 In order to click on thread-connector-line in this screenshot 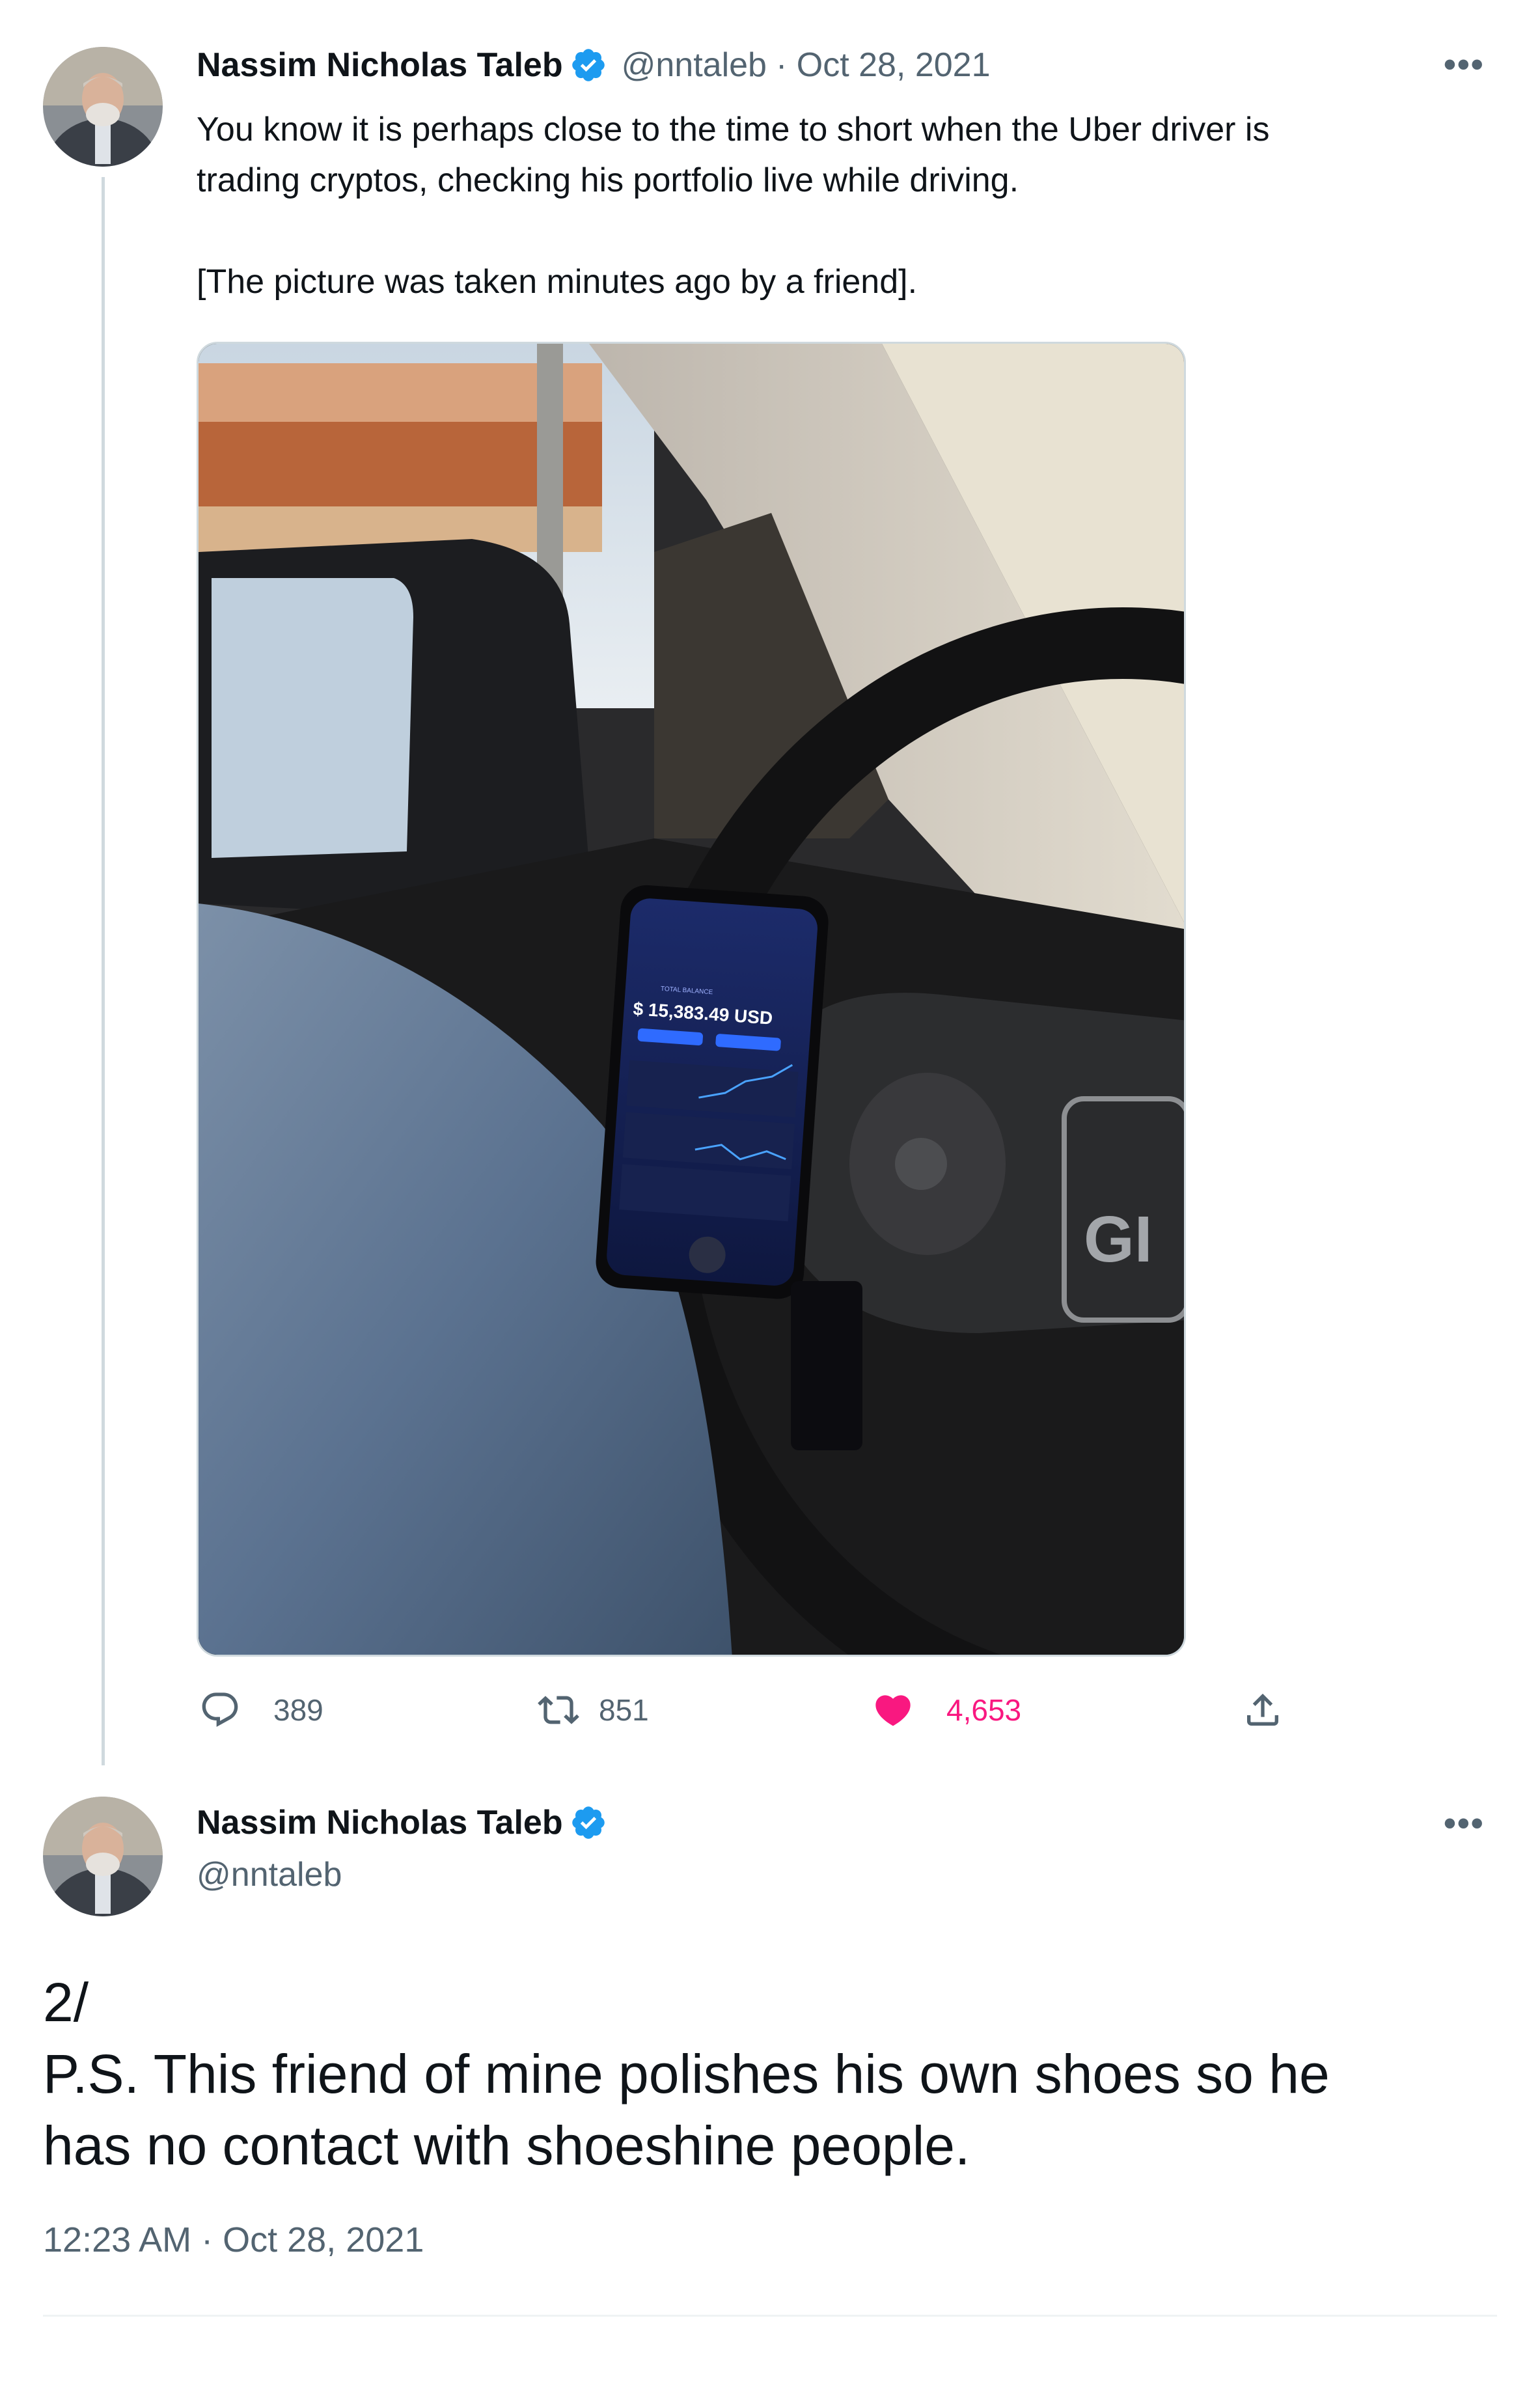, I will do `click(103, 971)`.